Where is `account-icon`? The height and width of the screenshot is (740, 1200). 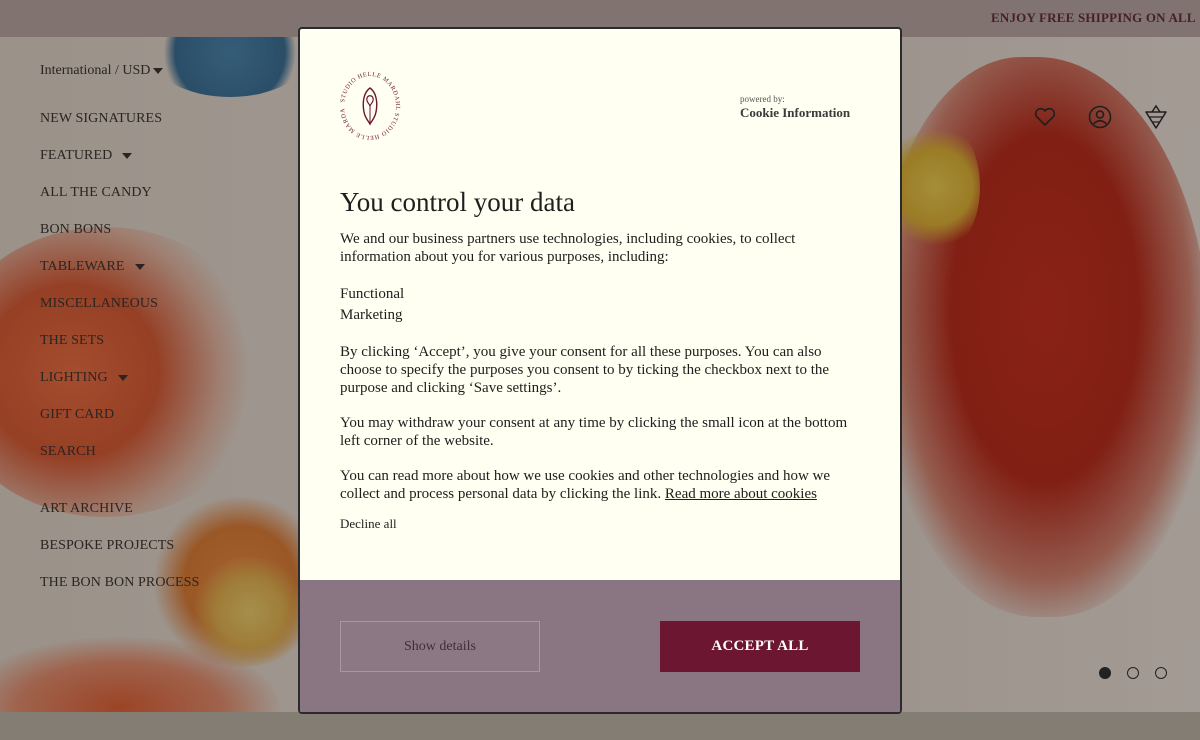 account-icon is located at coordinates (1100, 117).